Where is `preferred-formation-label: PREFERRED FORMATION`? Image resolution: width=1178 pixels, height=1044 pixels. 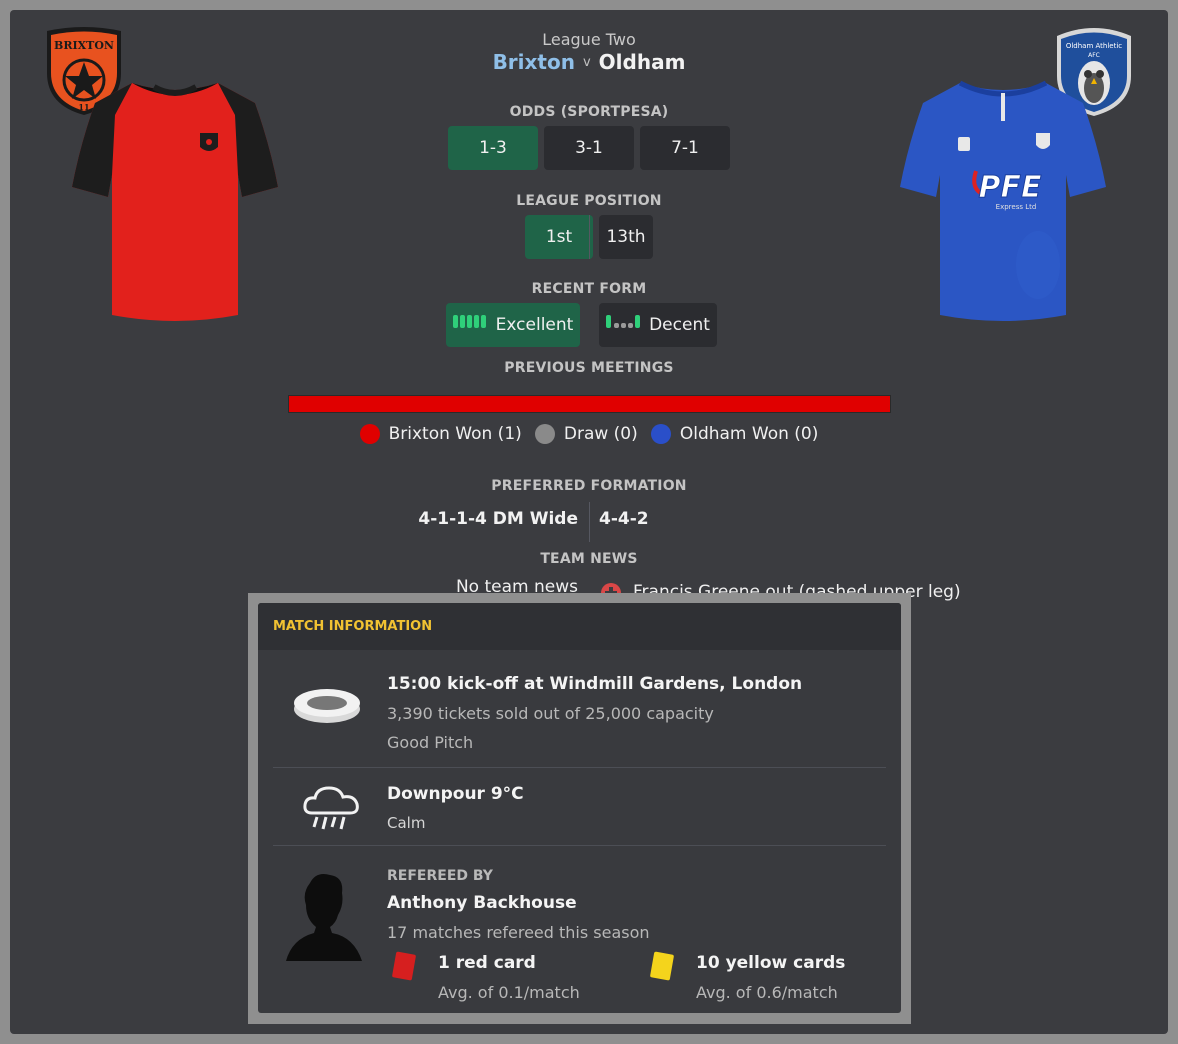
preferred-formation-label: PREFERRED FORMATION is located at coordinates (589, 486).